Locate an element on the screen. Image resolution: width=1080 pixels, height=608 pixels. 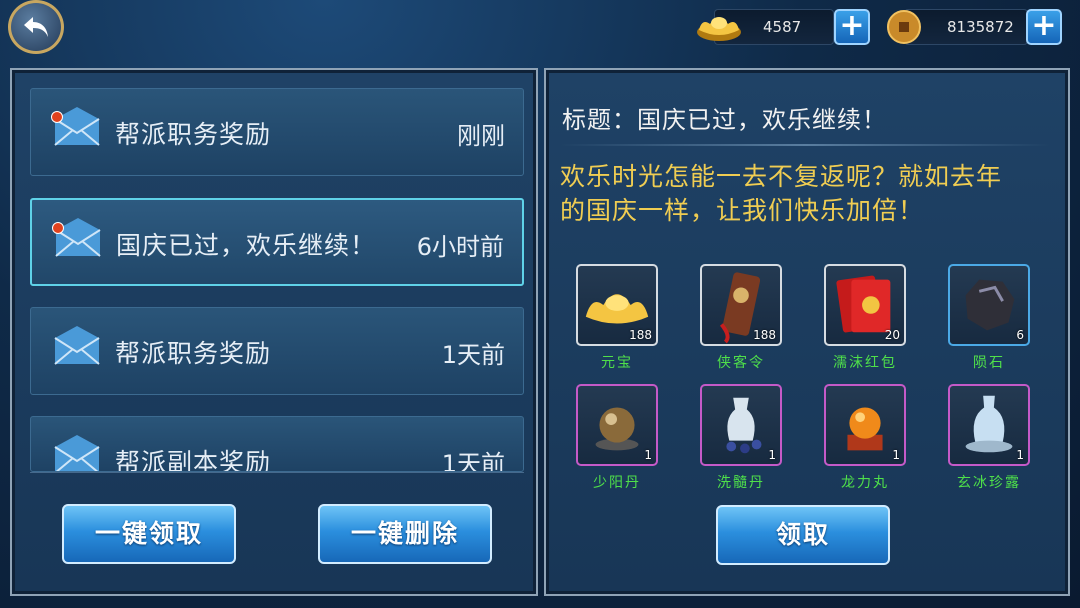
claim-all-button: 一键领取 is located at coordinates (149, 534).